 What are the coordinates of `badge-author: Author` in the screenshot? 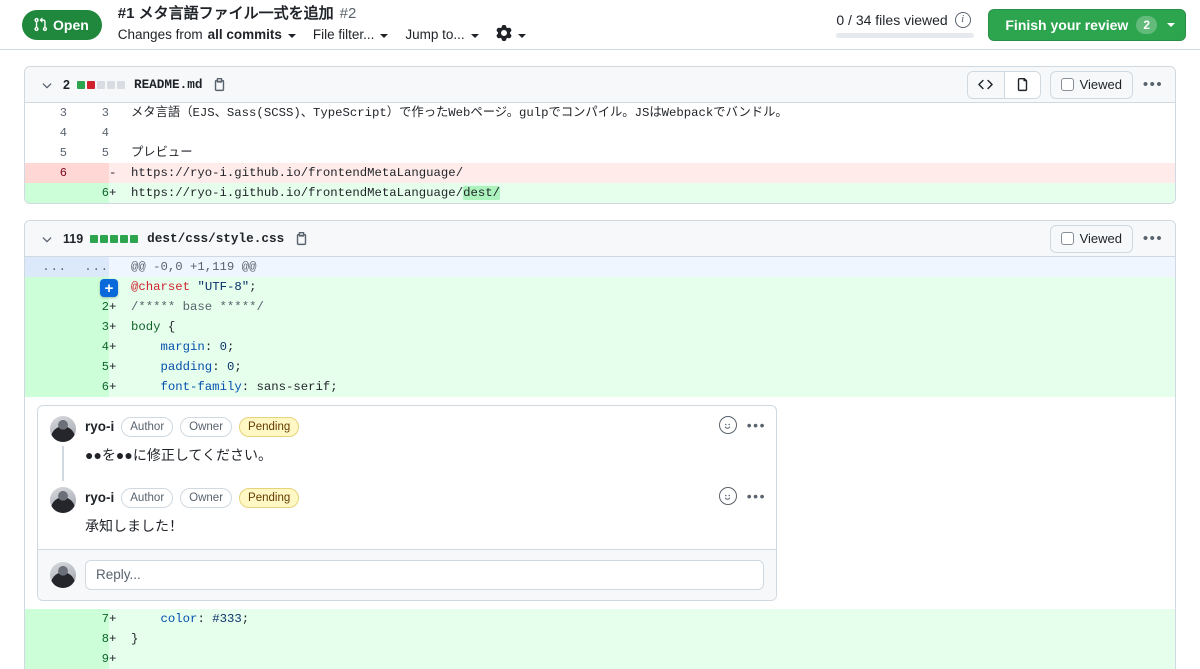 It's located at (147, 427).